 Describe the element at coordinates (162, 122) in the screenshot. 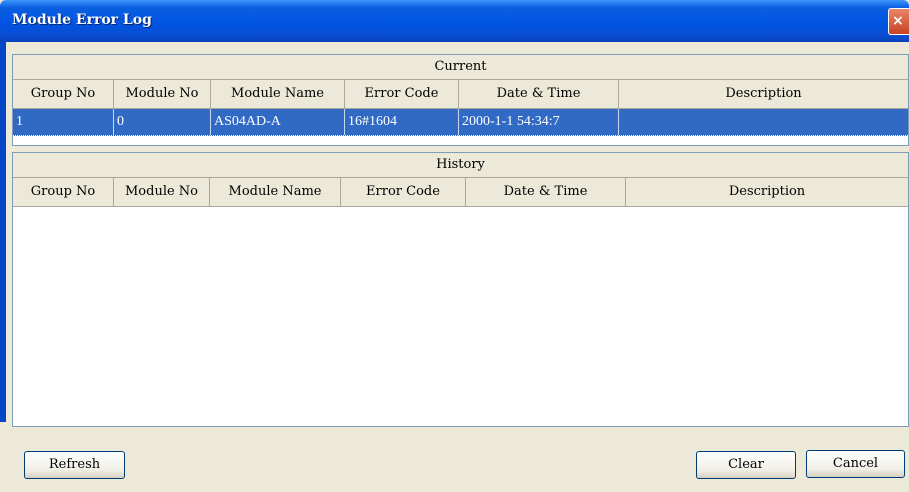

I see `cell-module-no: 0` at that location.